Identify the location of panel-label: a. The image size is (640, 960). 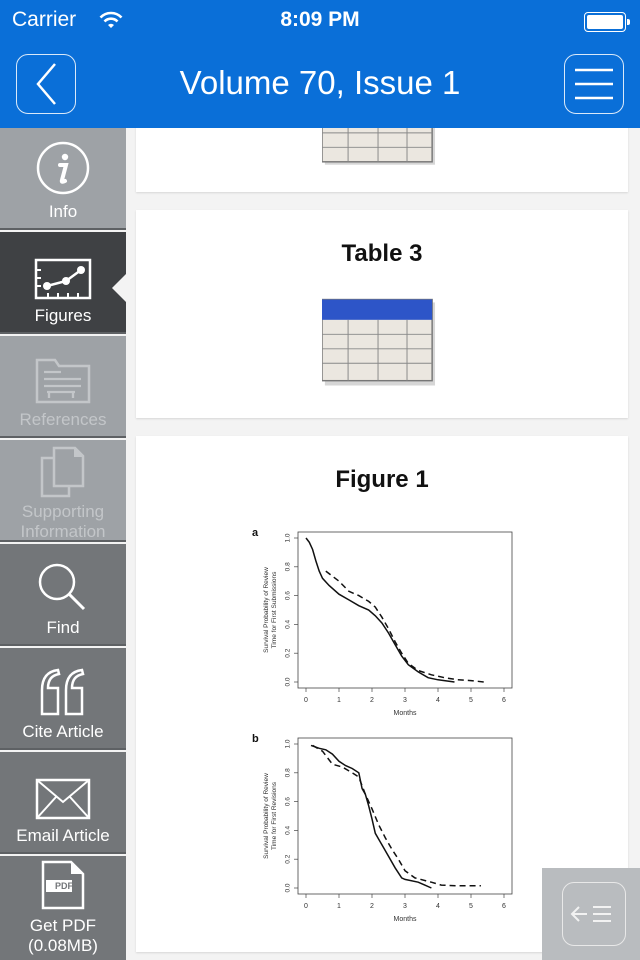
(255, 533).